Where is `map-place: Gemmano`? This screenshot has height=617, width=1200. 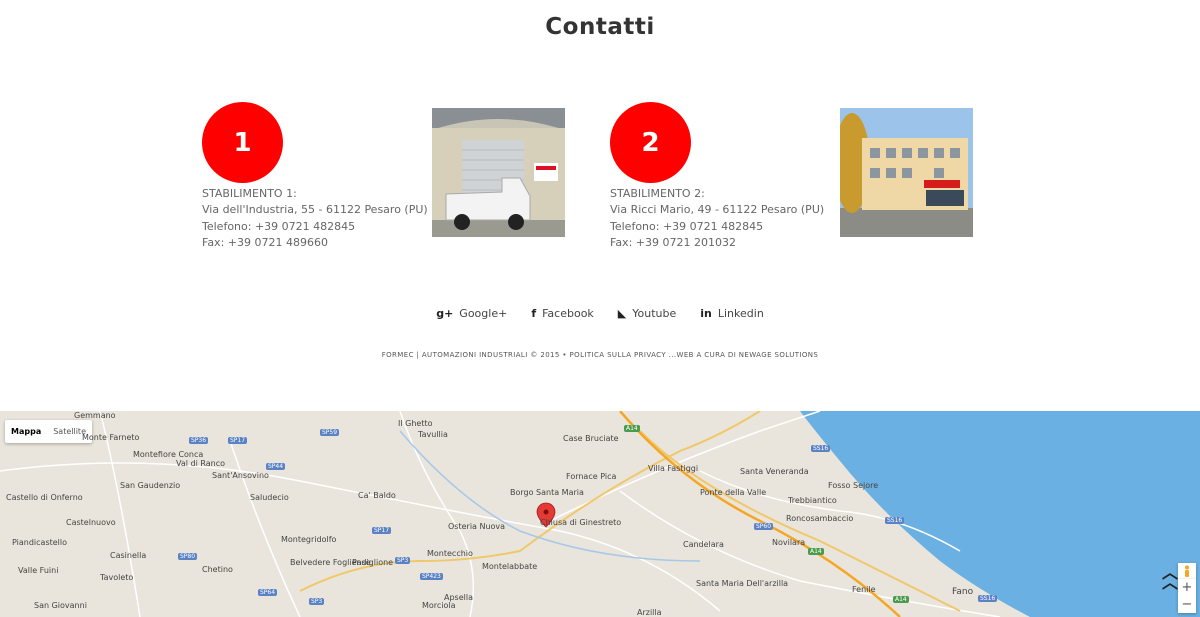
map-place: Gemmano is located at coordinates (95, 415).